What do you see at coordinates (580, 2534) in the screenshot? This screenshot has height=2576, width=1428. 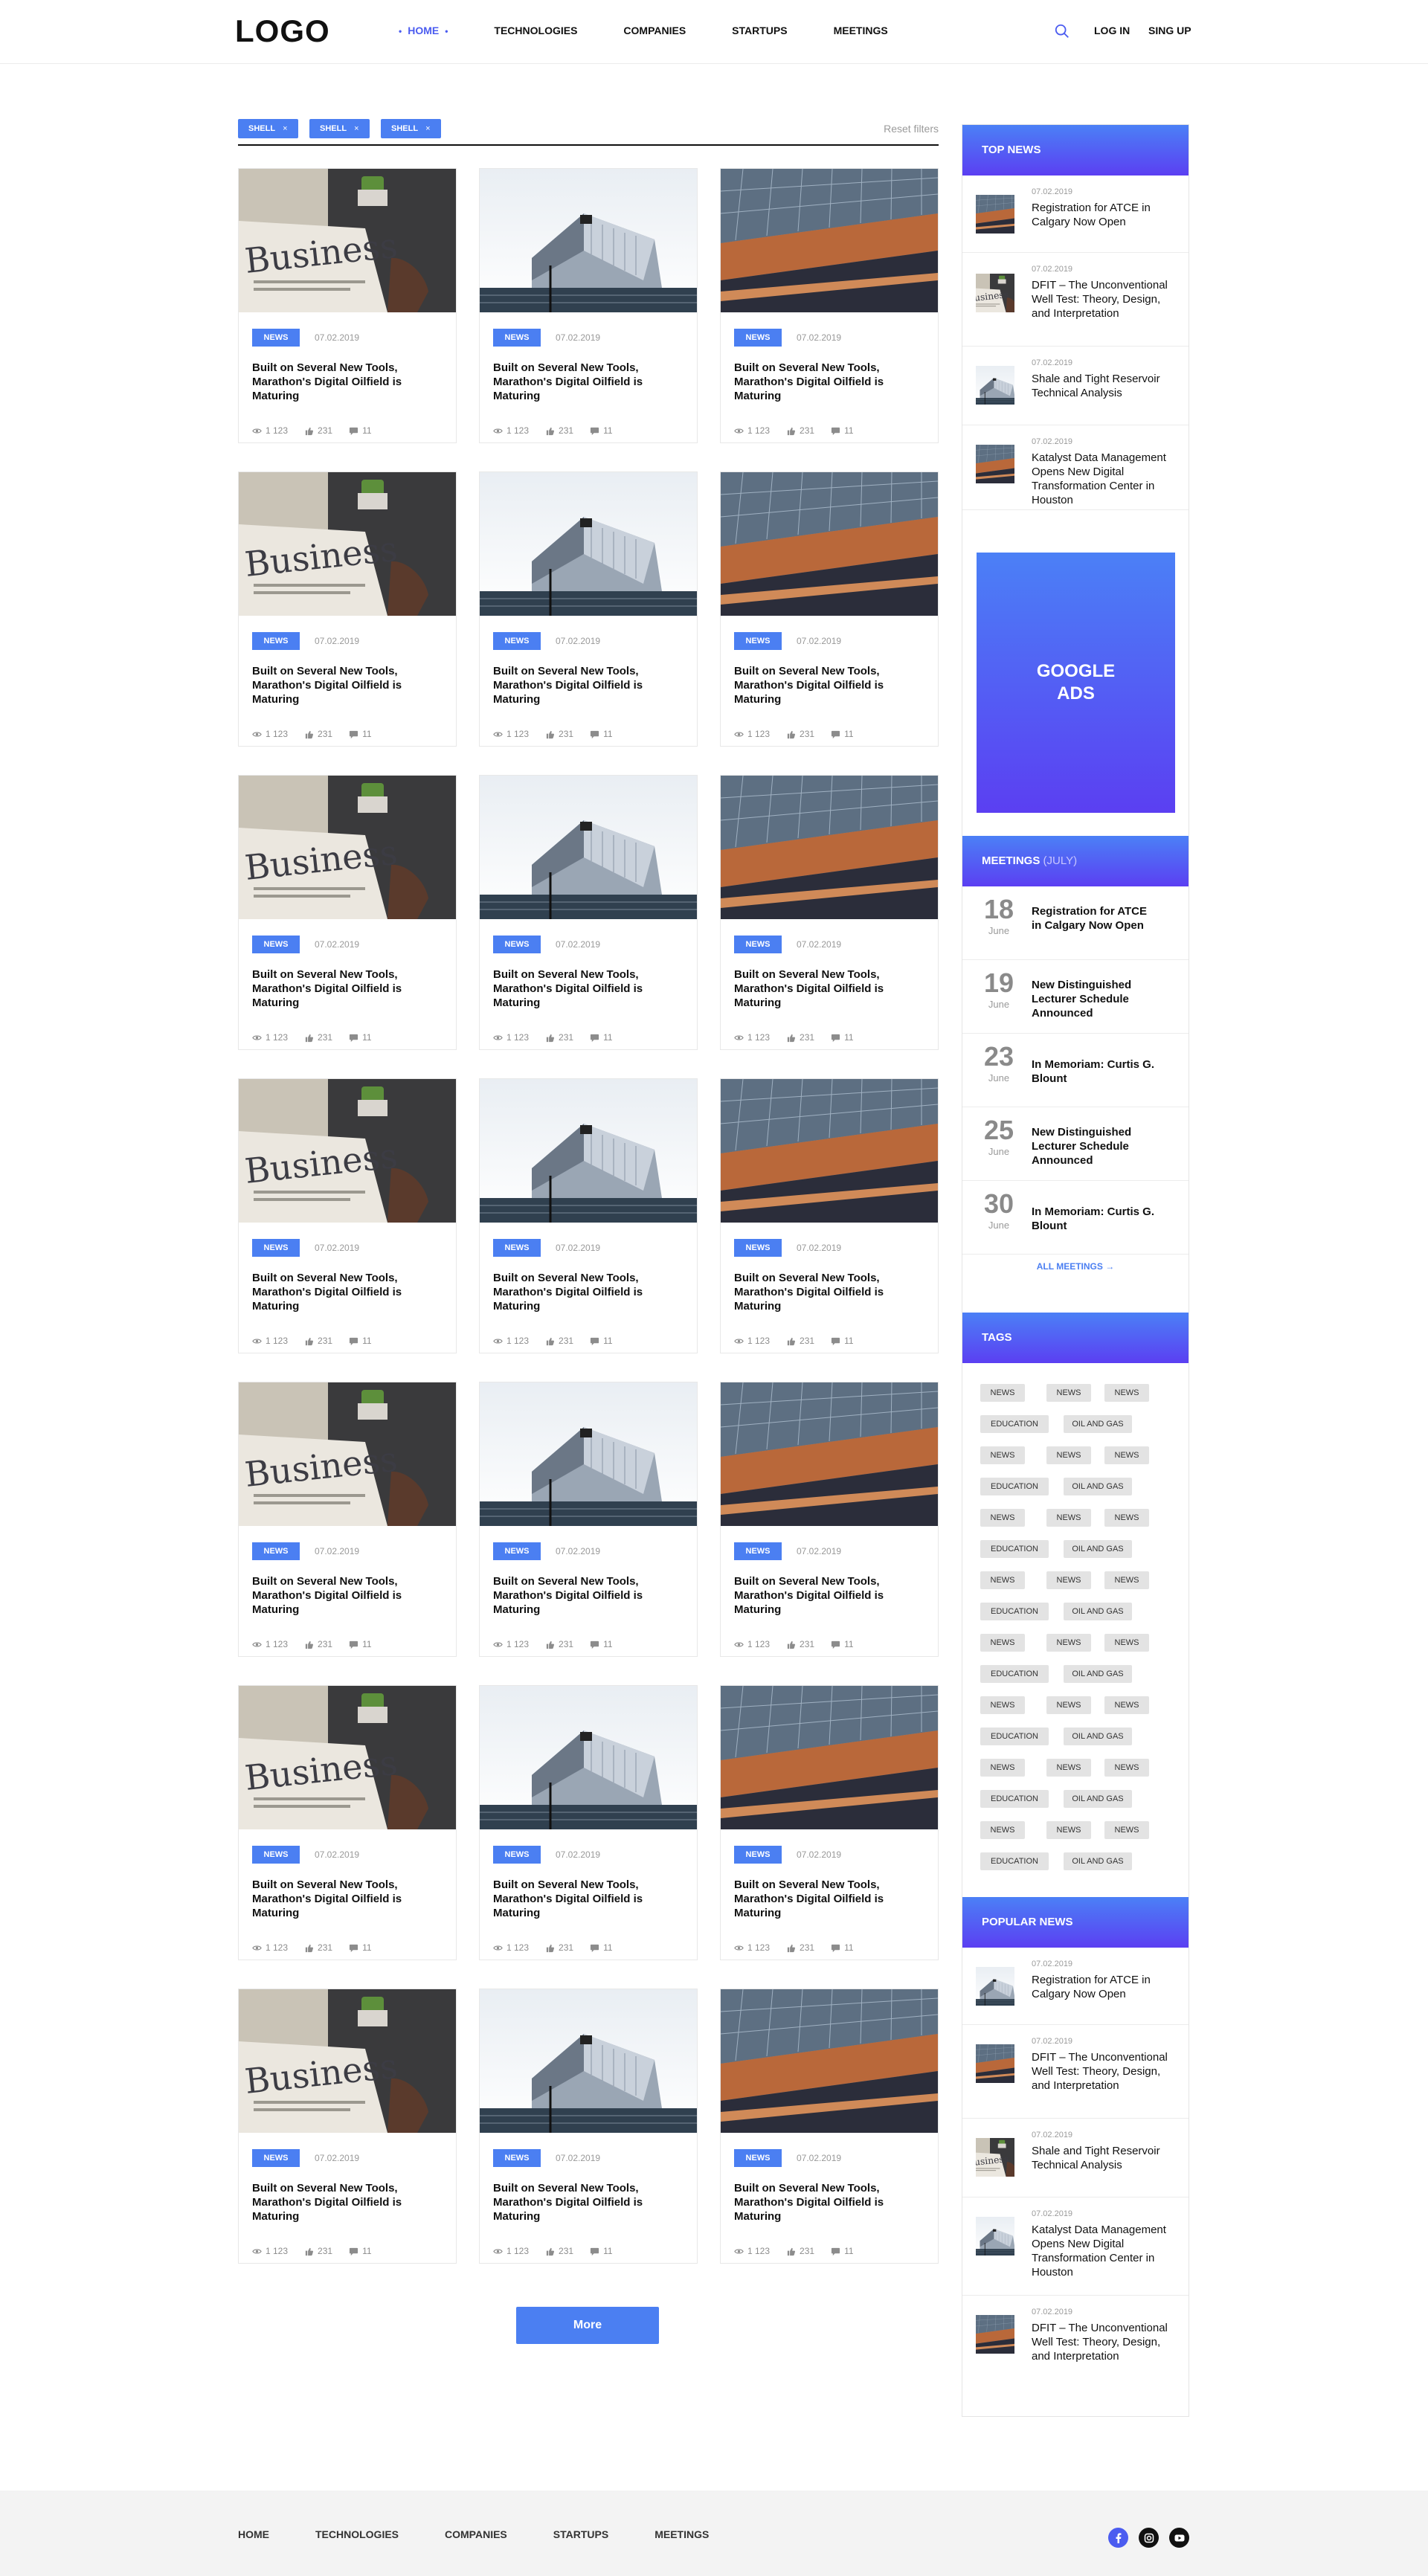 I see `footer-nav-startups: STARTUPS` at bounding box center [580, 2534].